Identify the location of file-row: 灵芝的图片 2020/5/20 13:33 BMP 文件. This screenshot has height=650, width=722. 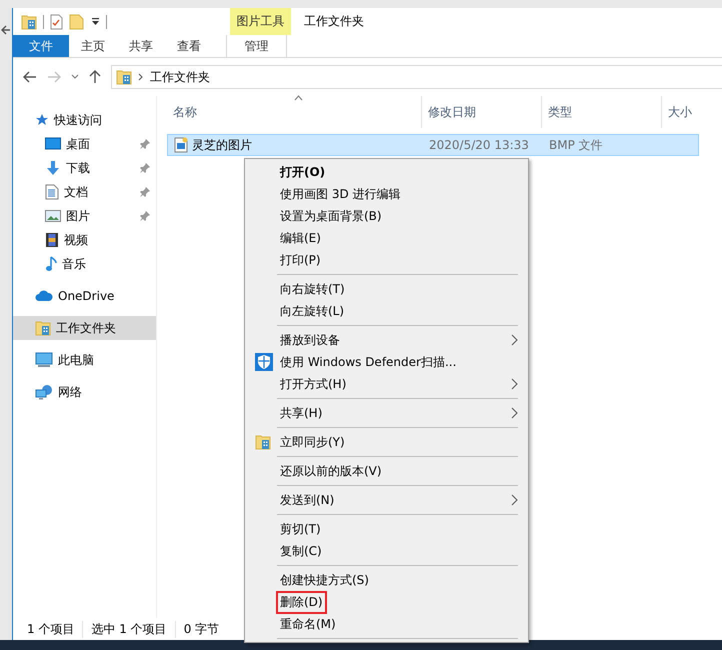
(433, 145).